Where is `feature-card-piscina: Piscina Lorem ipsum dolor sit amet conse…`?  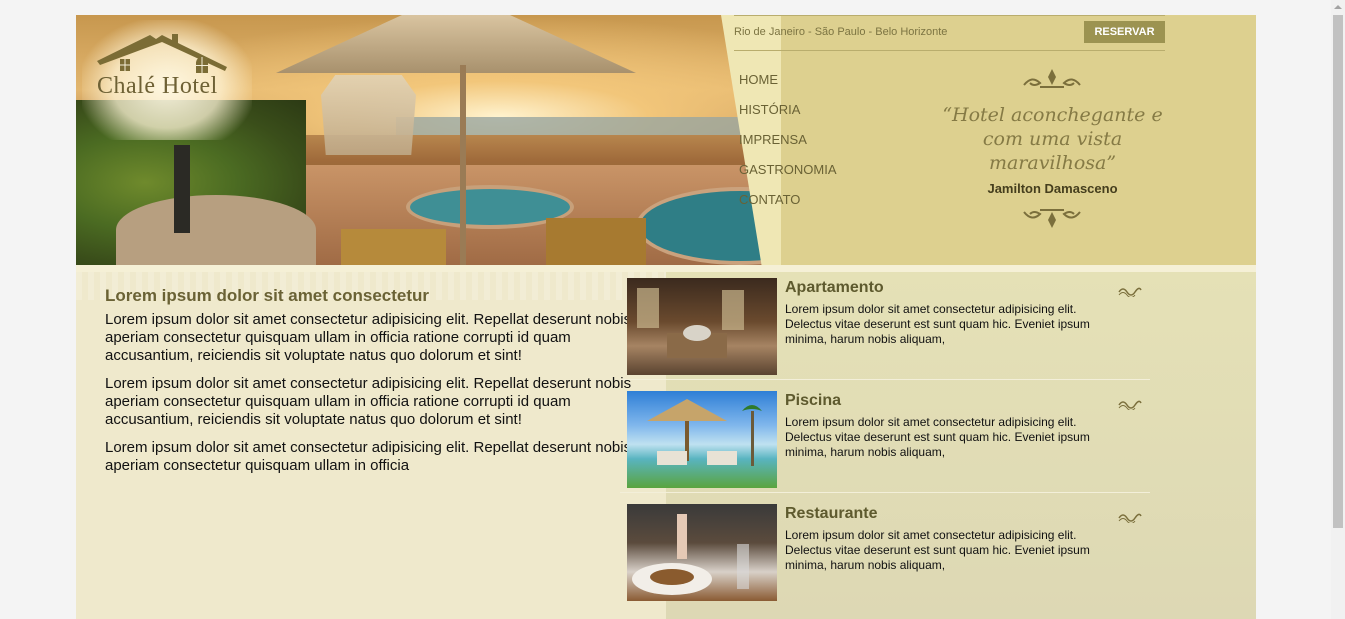 feature-card-piscina: Piscina Lorem ipsum dolor sit amet conse… is located at coordinates (885, 440).